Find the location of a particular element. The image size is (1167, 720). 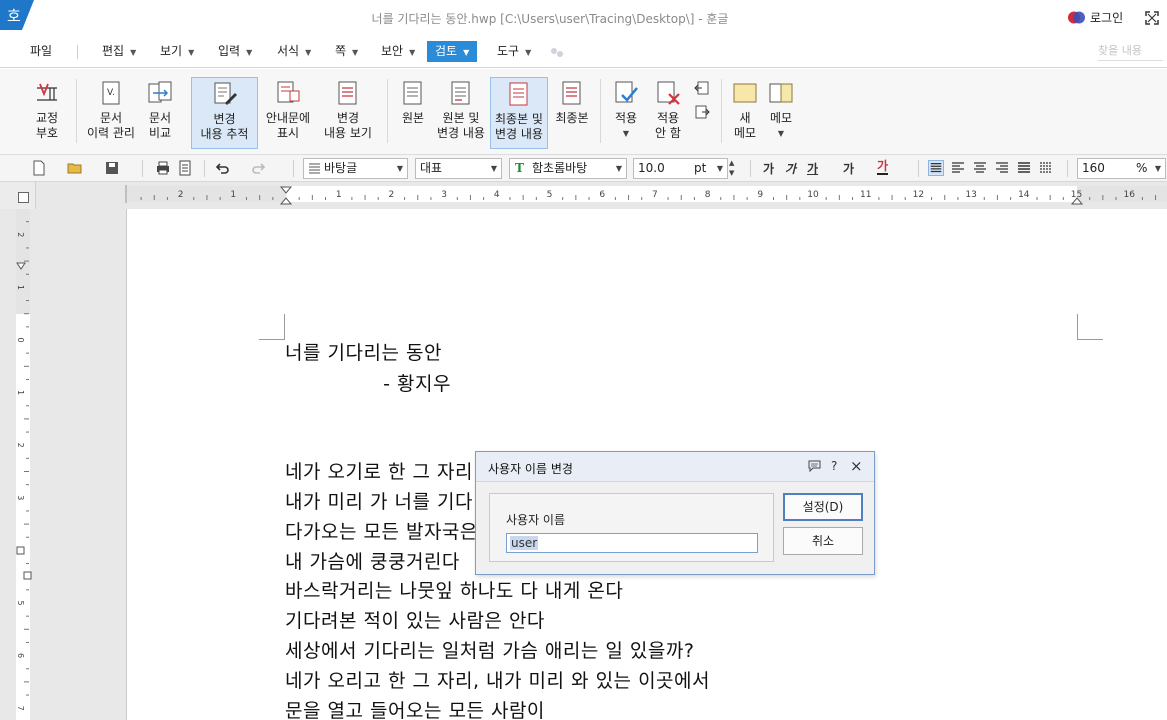

align-split-icon is located at coordinates (1046, 168).